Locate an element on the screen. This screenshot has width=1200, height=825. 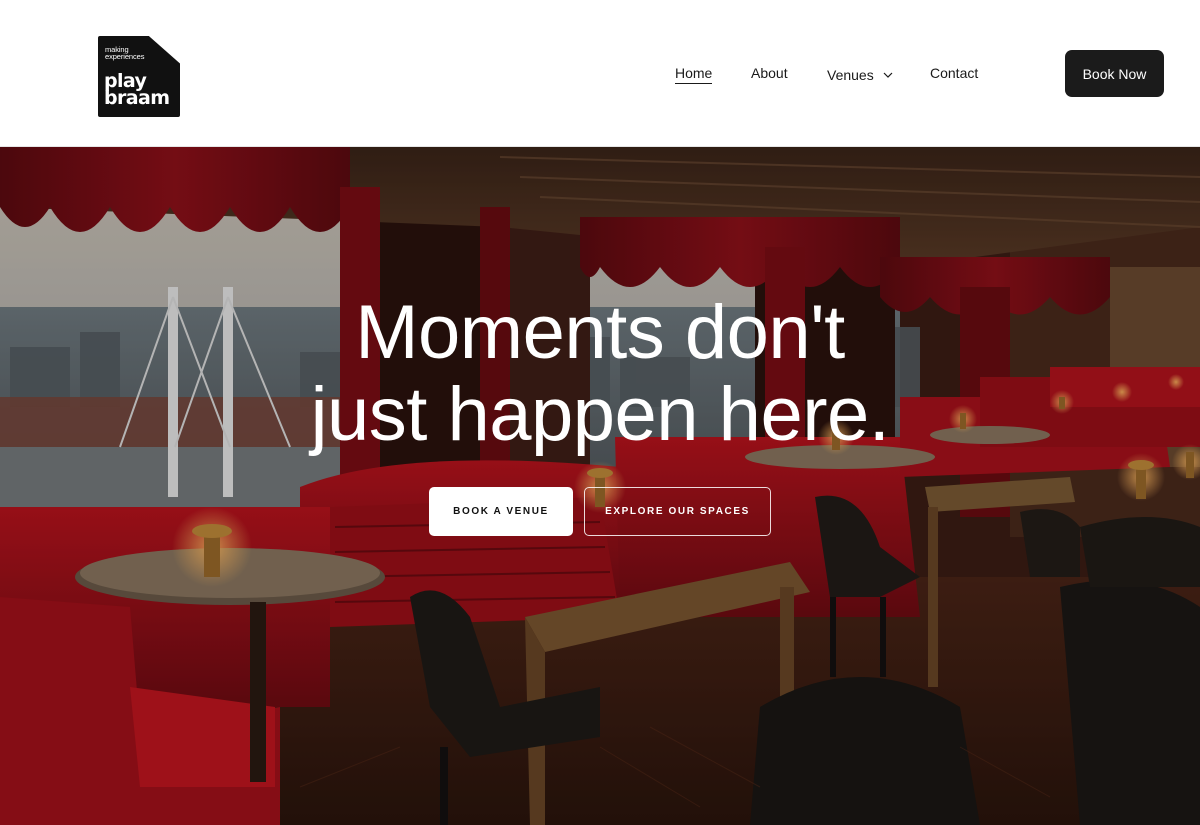
active-underline is located at coordinates (694, 83).